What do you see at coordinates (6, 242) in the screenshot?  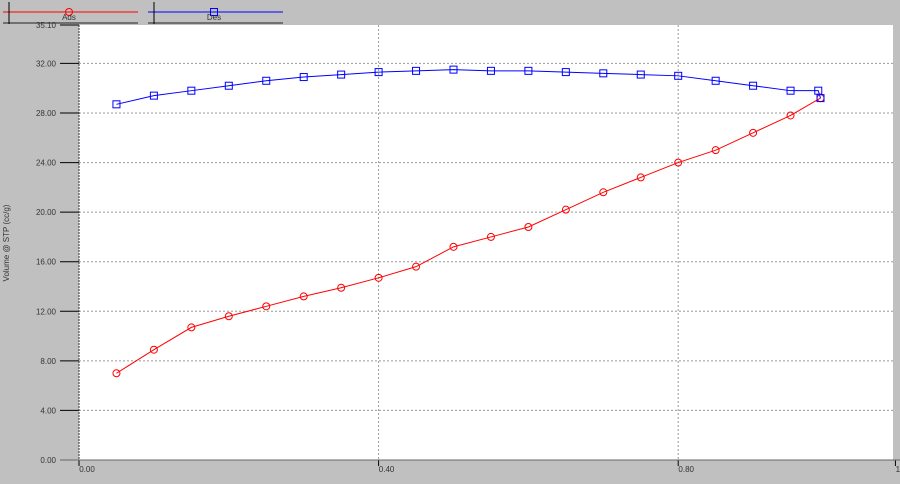 I see `y-axis-label: Volume @ STP (cc/g)` at bounding box center [6, 242].